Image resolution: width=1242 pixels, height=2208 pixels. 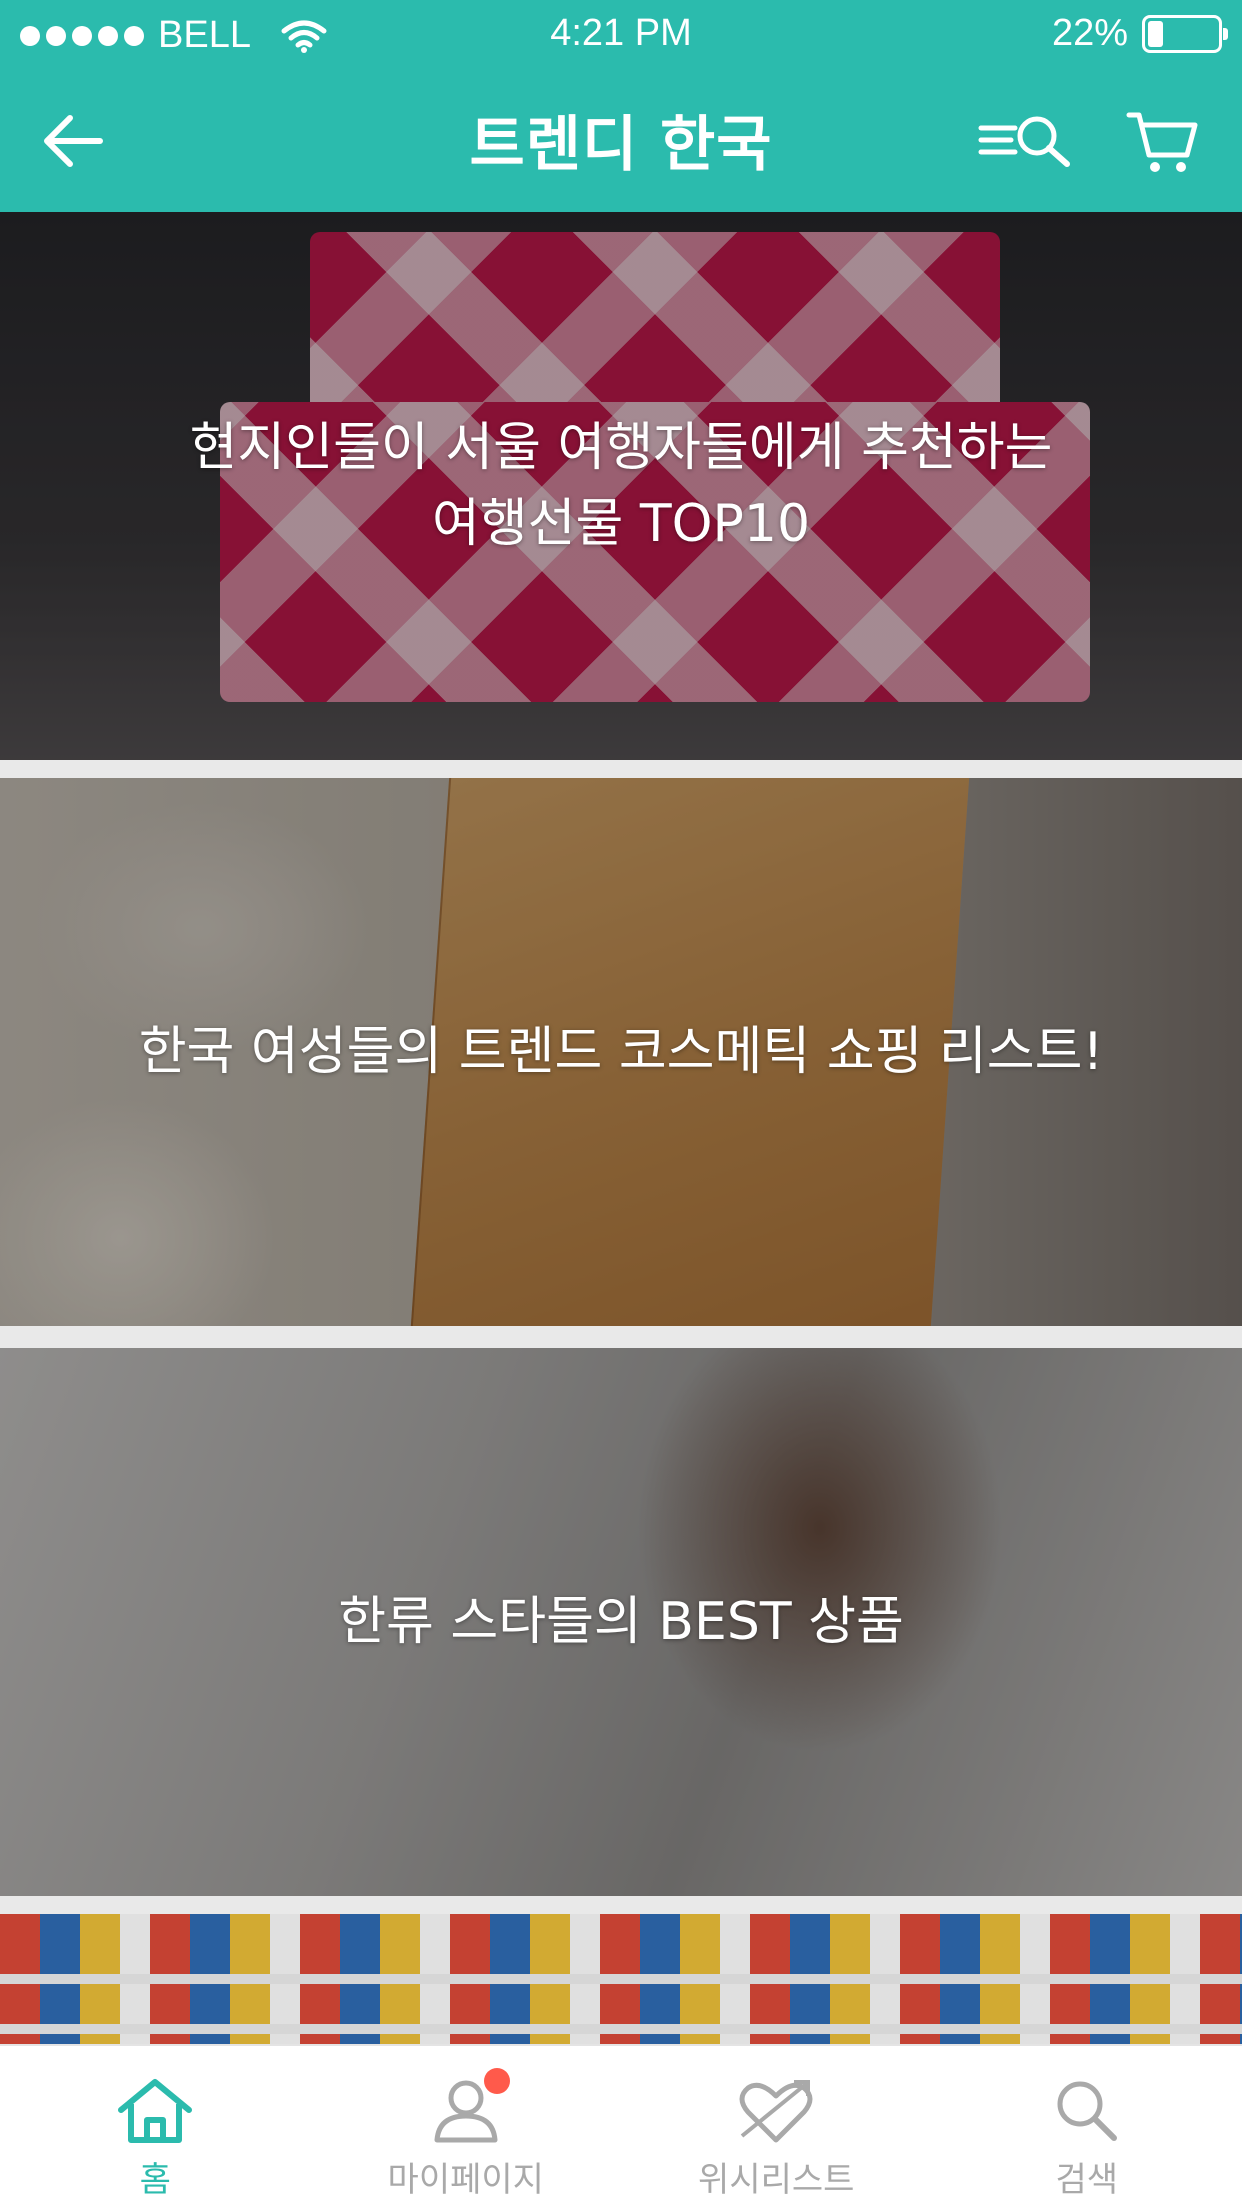 What do you see at coordinates (1155, 33) in the screenshot?
I see `battery-level` at bounding box center [1155, 33].